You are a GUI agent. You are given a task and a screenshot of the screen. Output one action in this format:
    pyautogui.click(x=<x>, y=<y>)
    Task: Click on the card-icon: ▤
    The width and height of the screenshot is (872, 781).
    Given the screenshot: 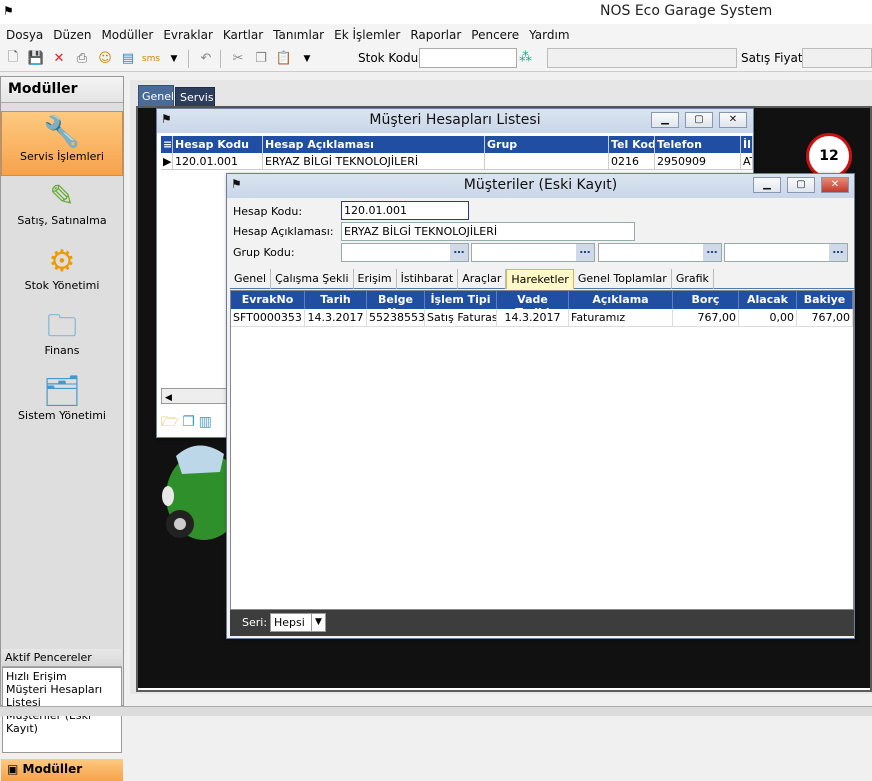 What is the action you would take?
    pyautogui.click(x=128, y=59)
    